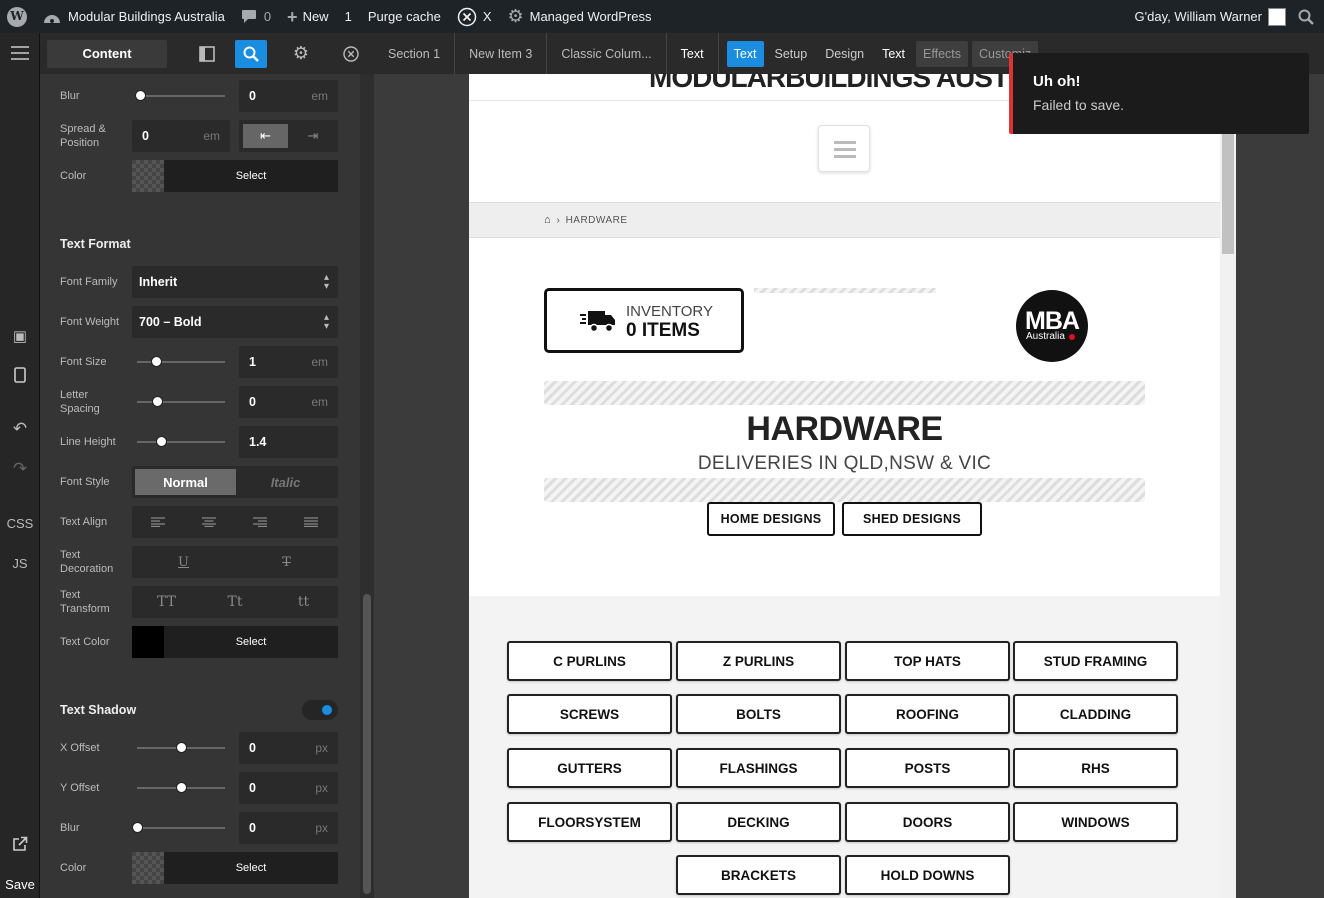  Describe the element at coordinates (942, 53) in the screenshot. I see `tab-effects: Effects` at that location.